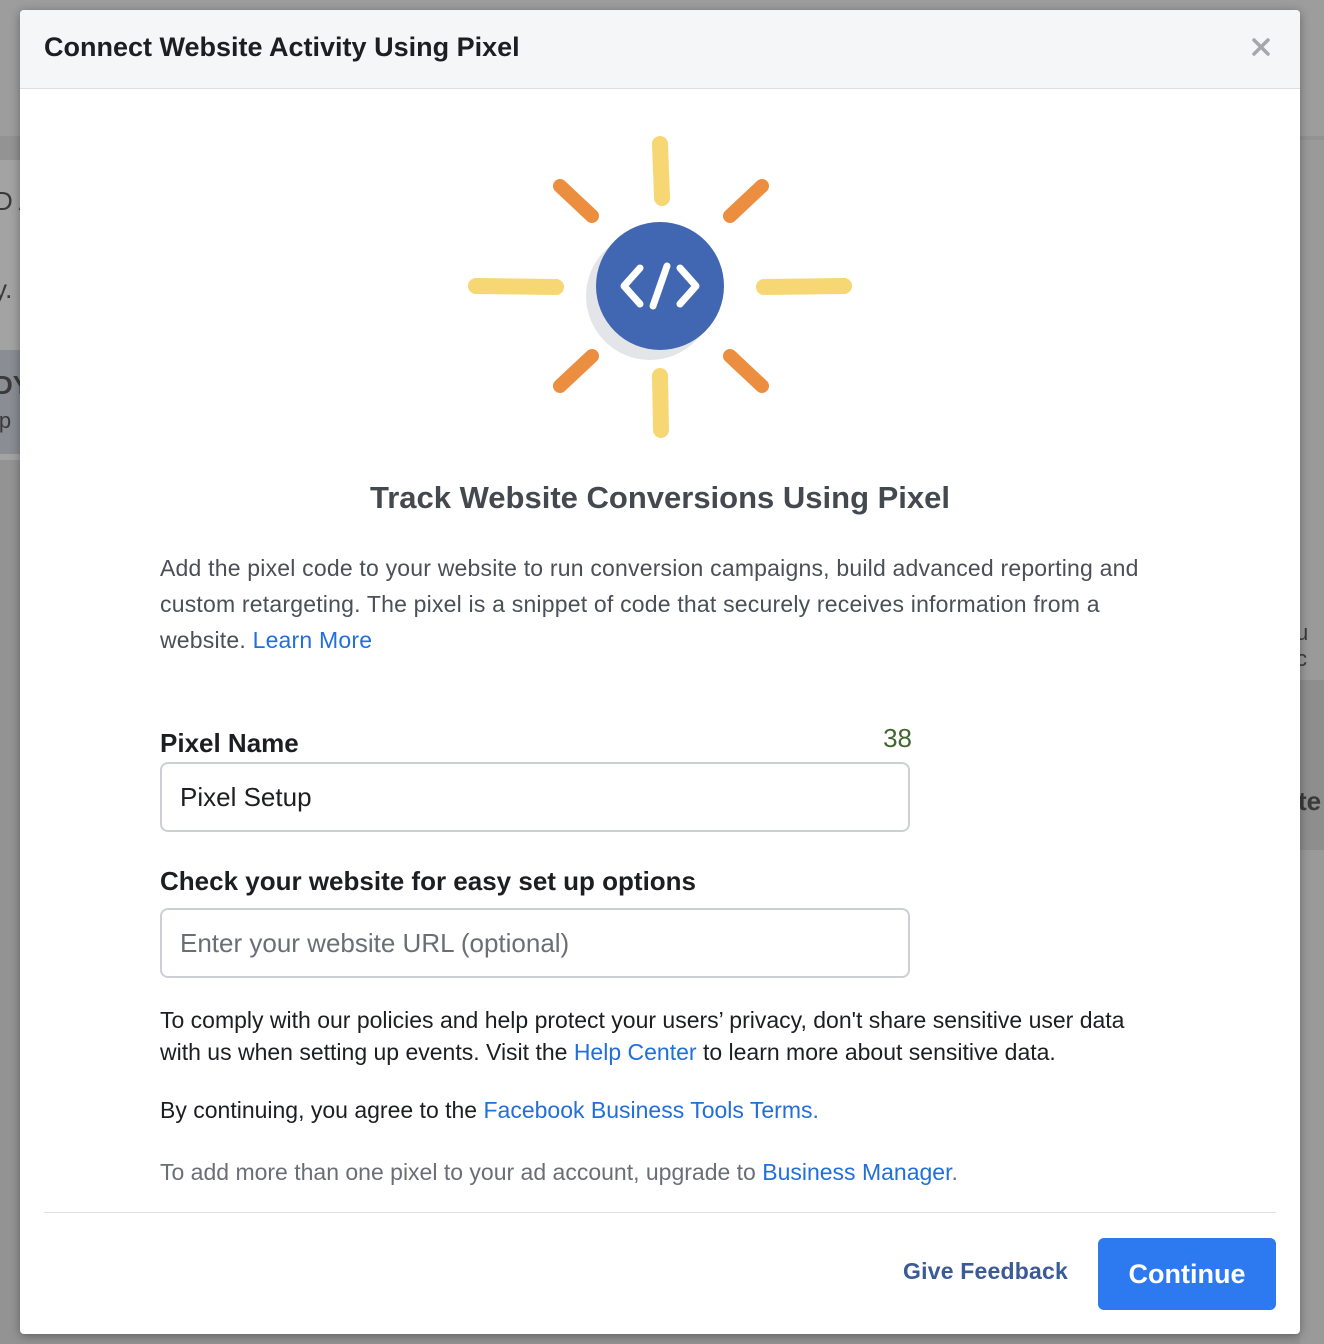  What do you see at coordinates (954, 1172) in the screenshot?
I see `upgrade-text-end: .` at bounding box center [954, 1172].